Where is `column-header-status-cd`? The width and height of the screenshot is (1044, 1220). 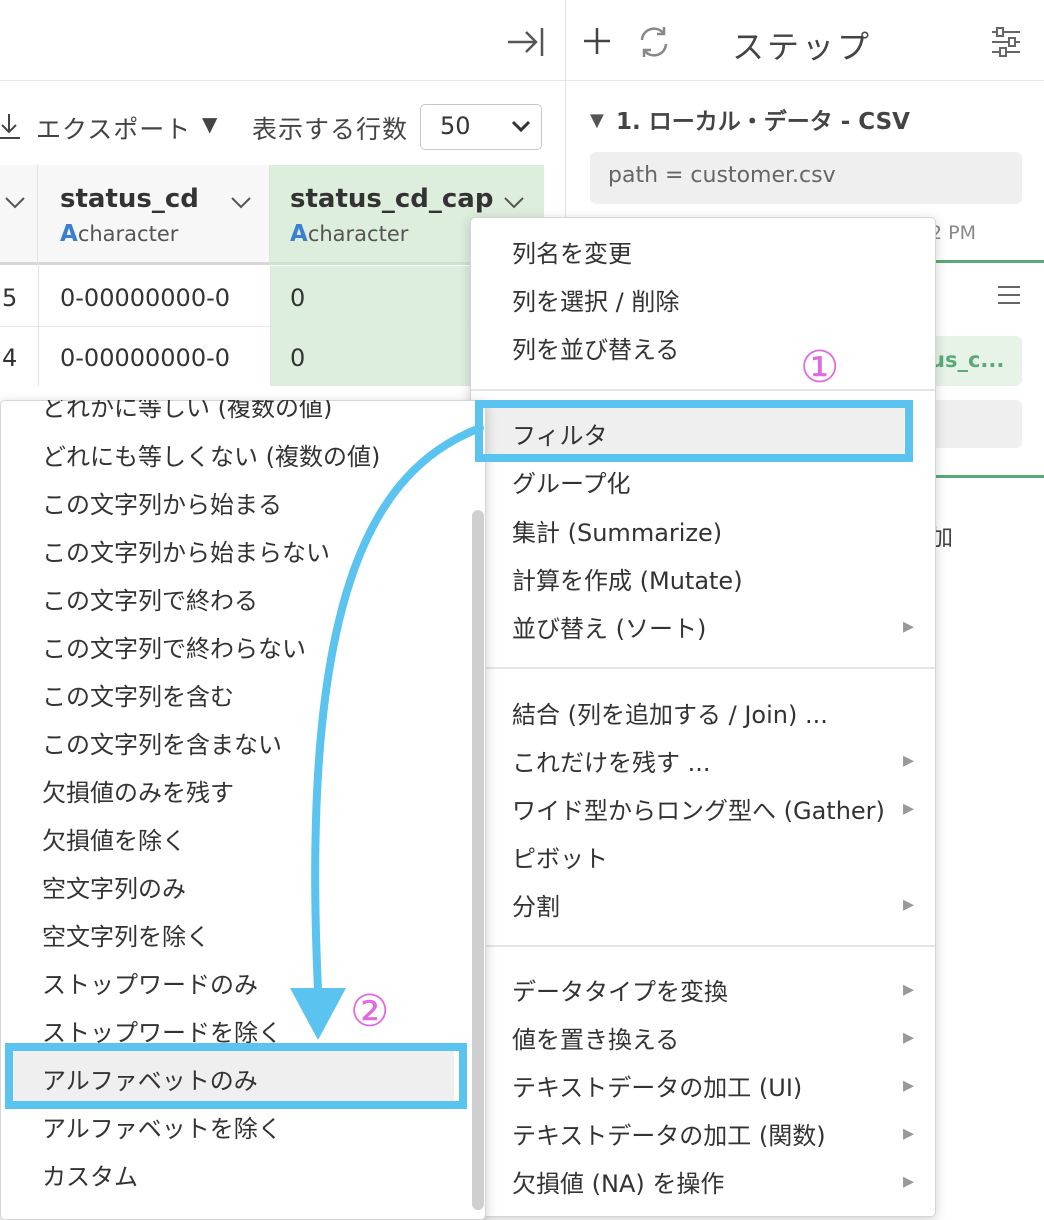 column-header-status-cd is located at coordinates (154, 215).